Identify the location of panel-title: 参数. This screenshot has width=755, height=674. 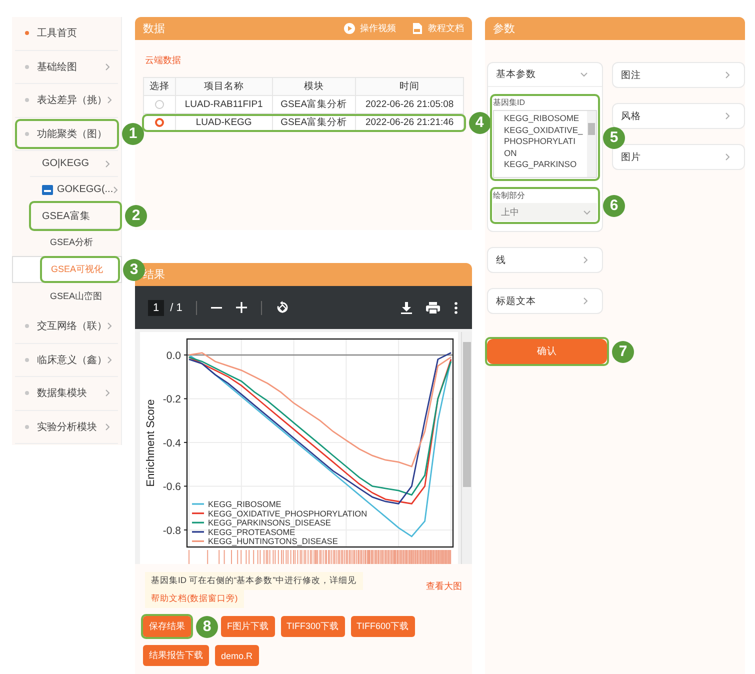
(504, 29).